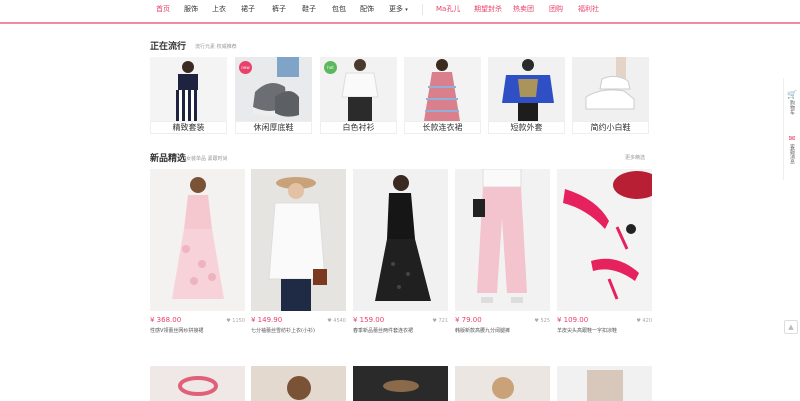 This screenshot has width=800, height=401. I want to click on category-label: 长款连衣裙, so click(442, 127).